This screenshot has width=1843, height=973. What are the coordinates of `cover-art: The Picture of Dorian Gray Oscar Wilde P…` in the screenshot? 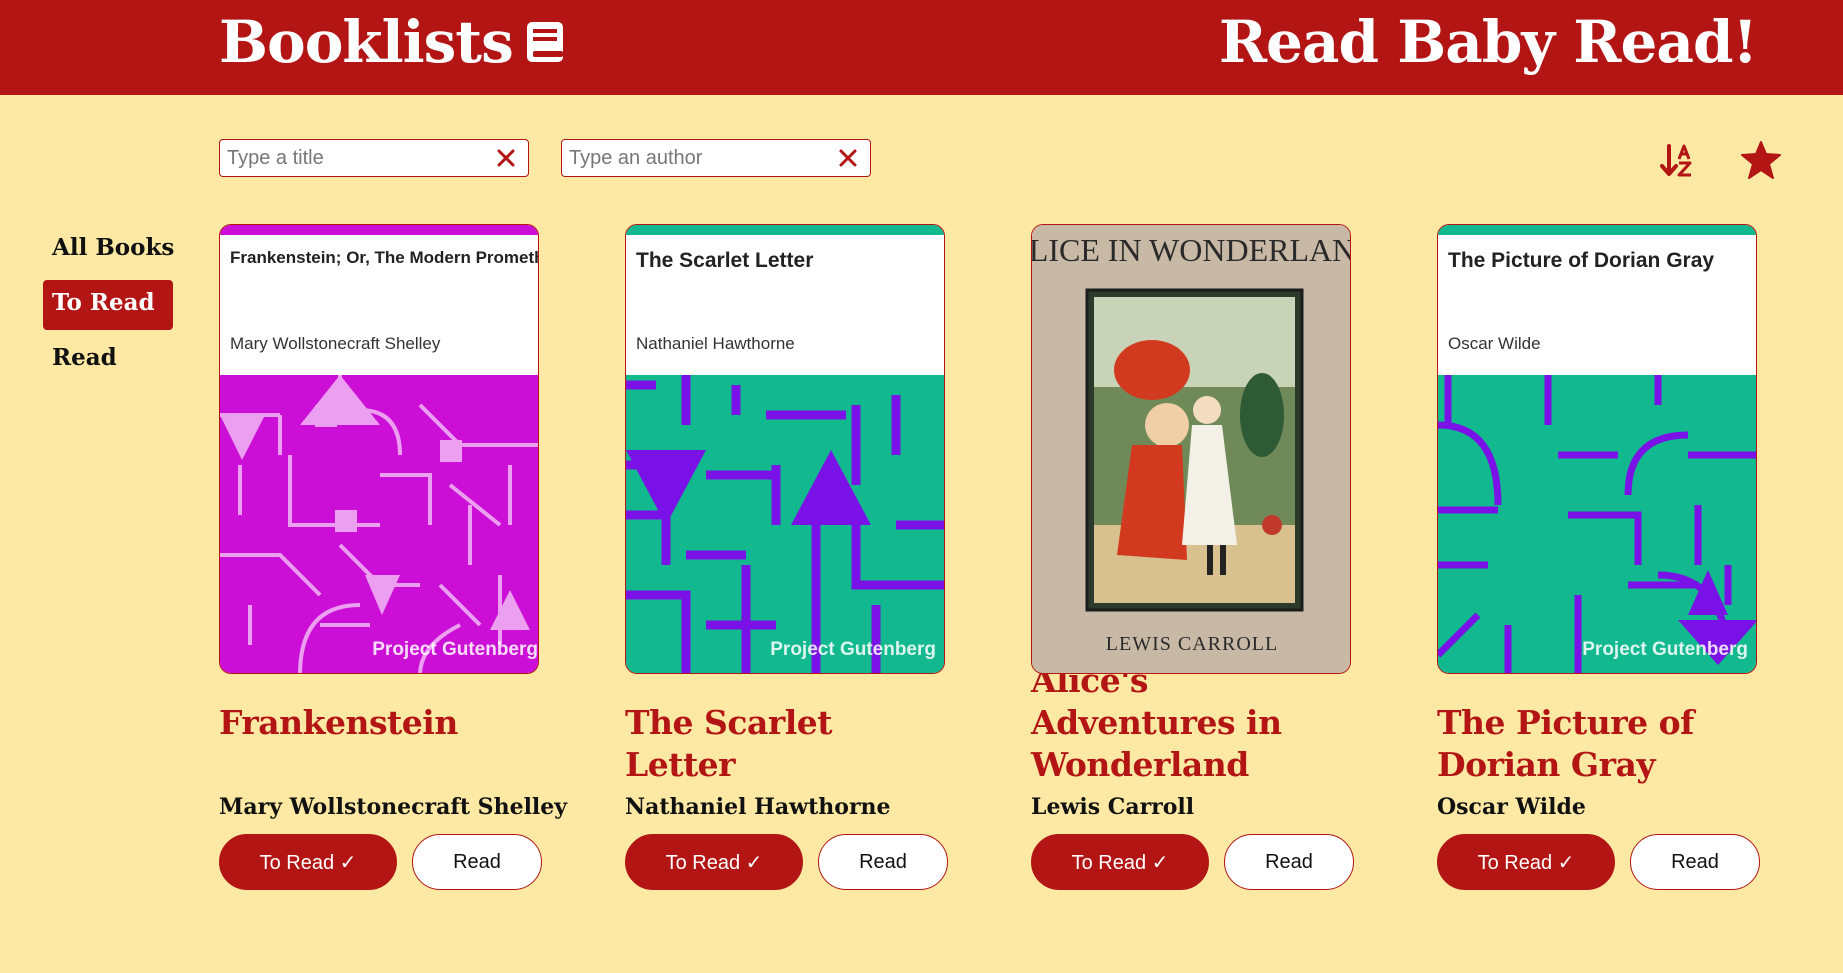 It's located at (1597, 449).